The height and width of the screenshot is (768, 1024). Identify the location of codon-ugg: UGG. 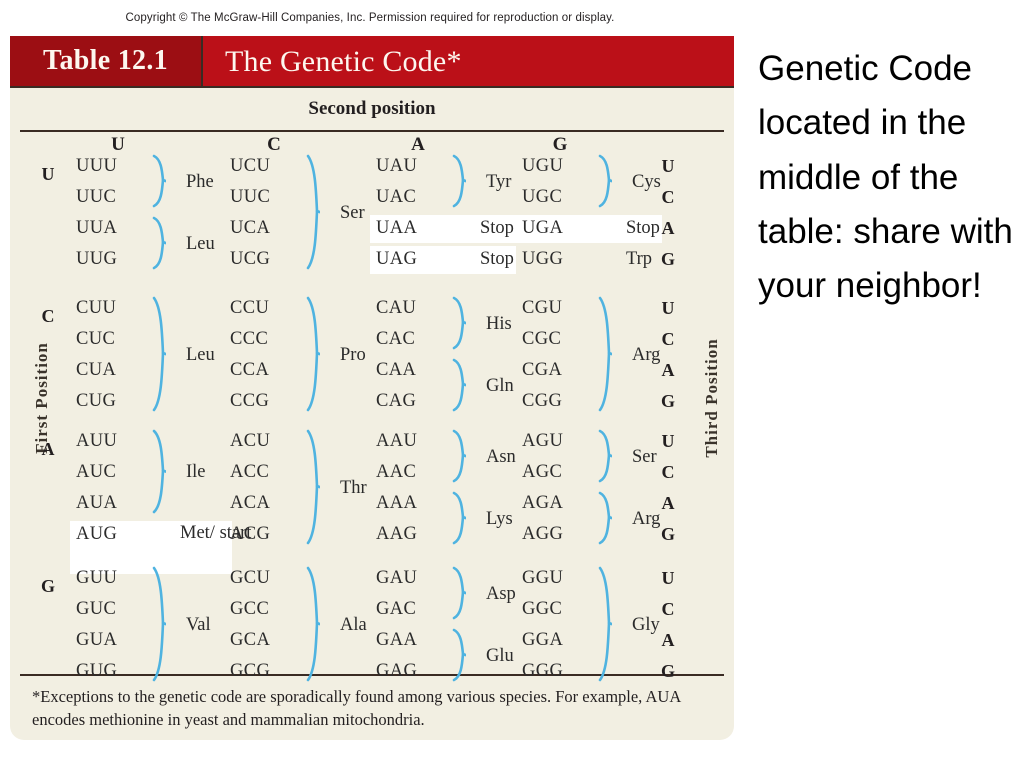
(543, 259).